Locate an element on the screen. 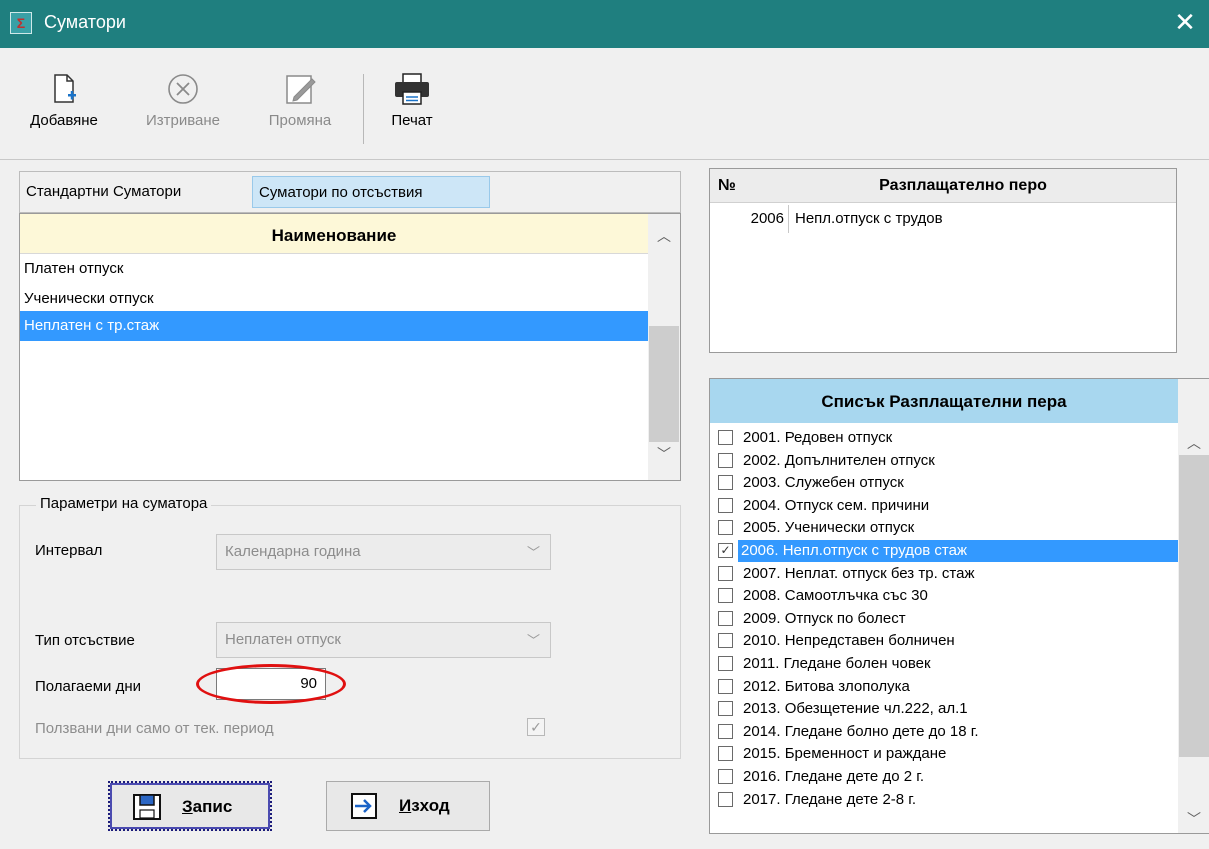  checklist-item: 2010. Непредставен болничен is located at coordinates (944, 641).